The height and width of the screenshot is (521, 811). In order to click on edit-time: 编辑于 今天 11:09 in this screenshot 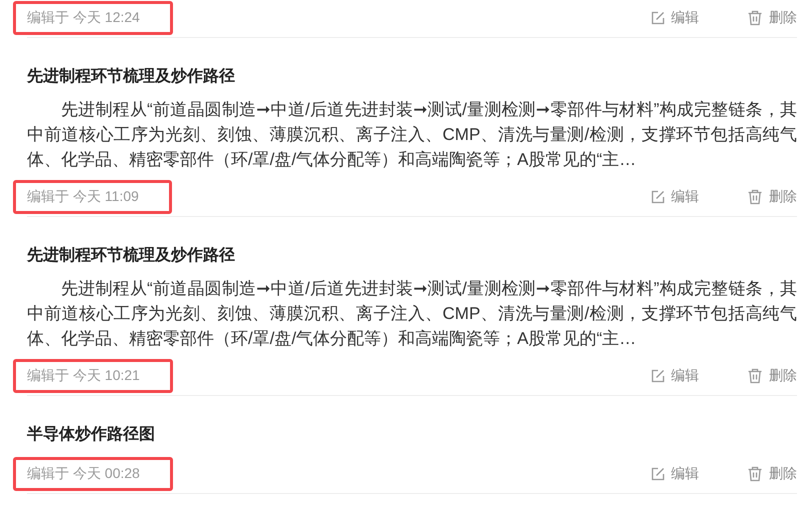, I will do `click(92, 197)`.